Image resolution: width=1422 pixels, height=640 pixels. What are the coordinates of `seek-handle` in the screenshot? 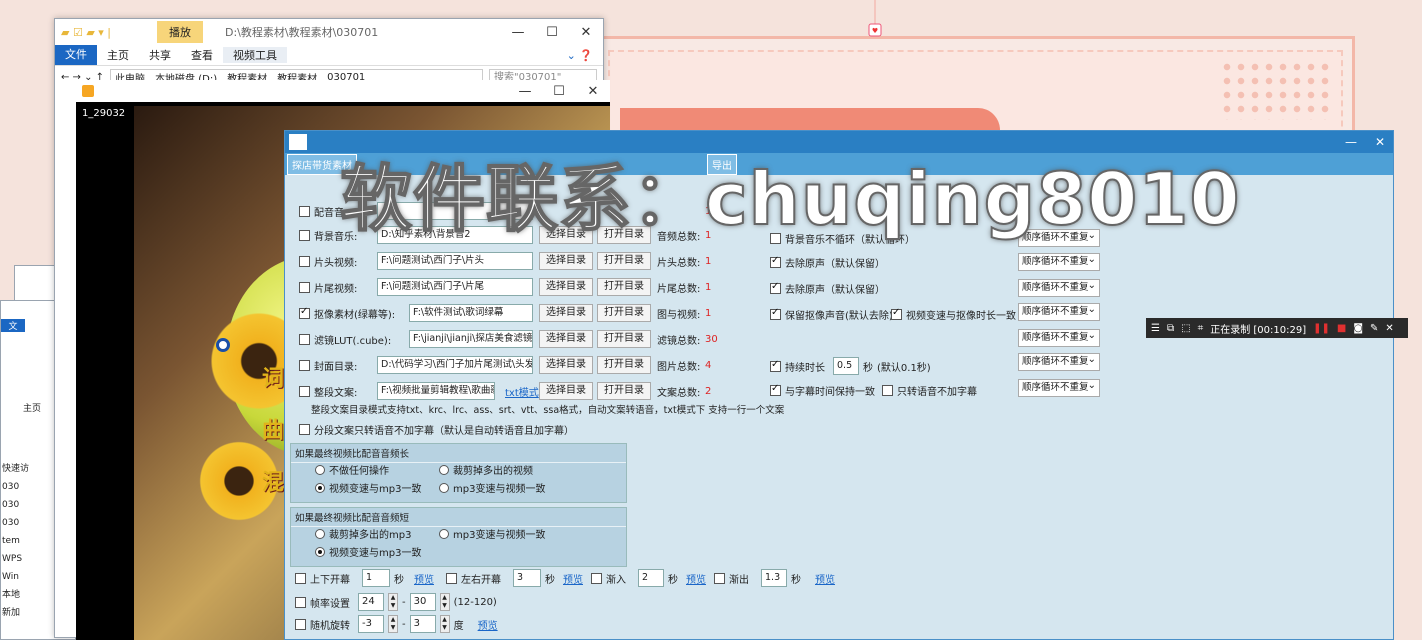 It's located at (223, 345).